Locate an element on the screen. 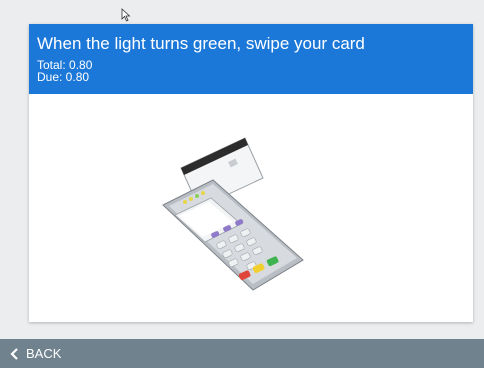 Image resolution: width=484 pixels, height=368 pixels. chevron-left-icon is located at coordinates (14, 353).